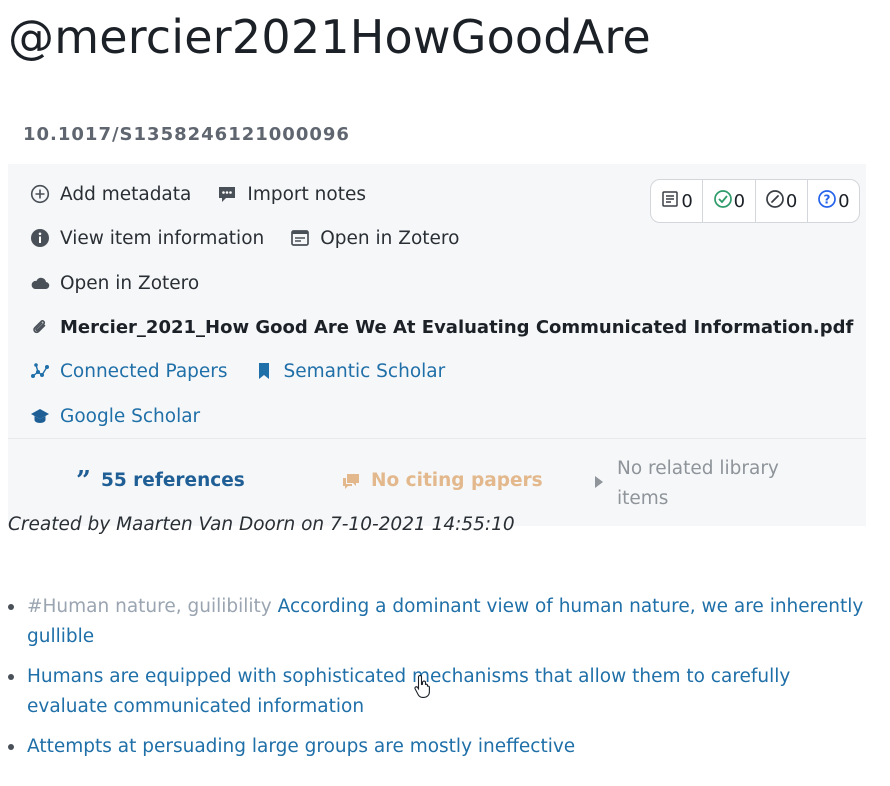 Image resolution: width=890 pixels, height=786 pixels. I want to click on semantic-scholar-link: Semantic Scholar, so click(350, 371).